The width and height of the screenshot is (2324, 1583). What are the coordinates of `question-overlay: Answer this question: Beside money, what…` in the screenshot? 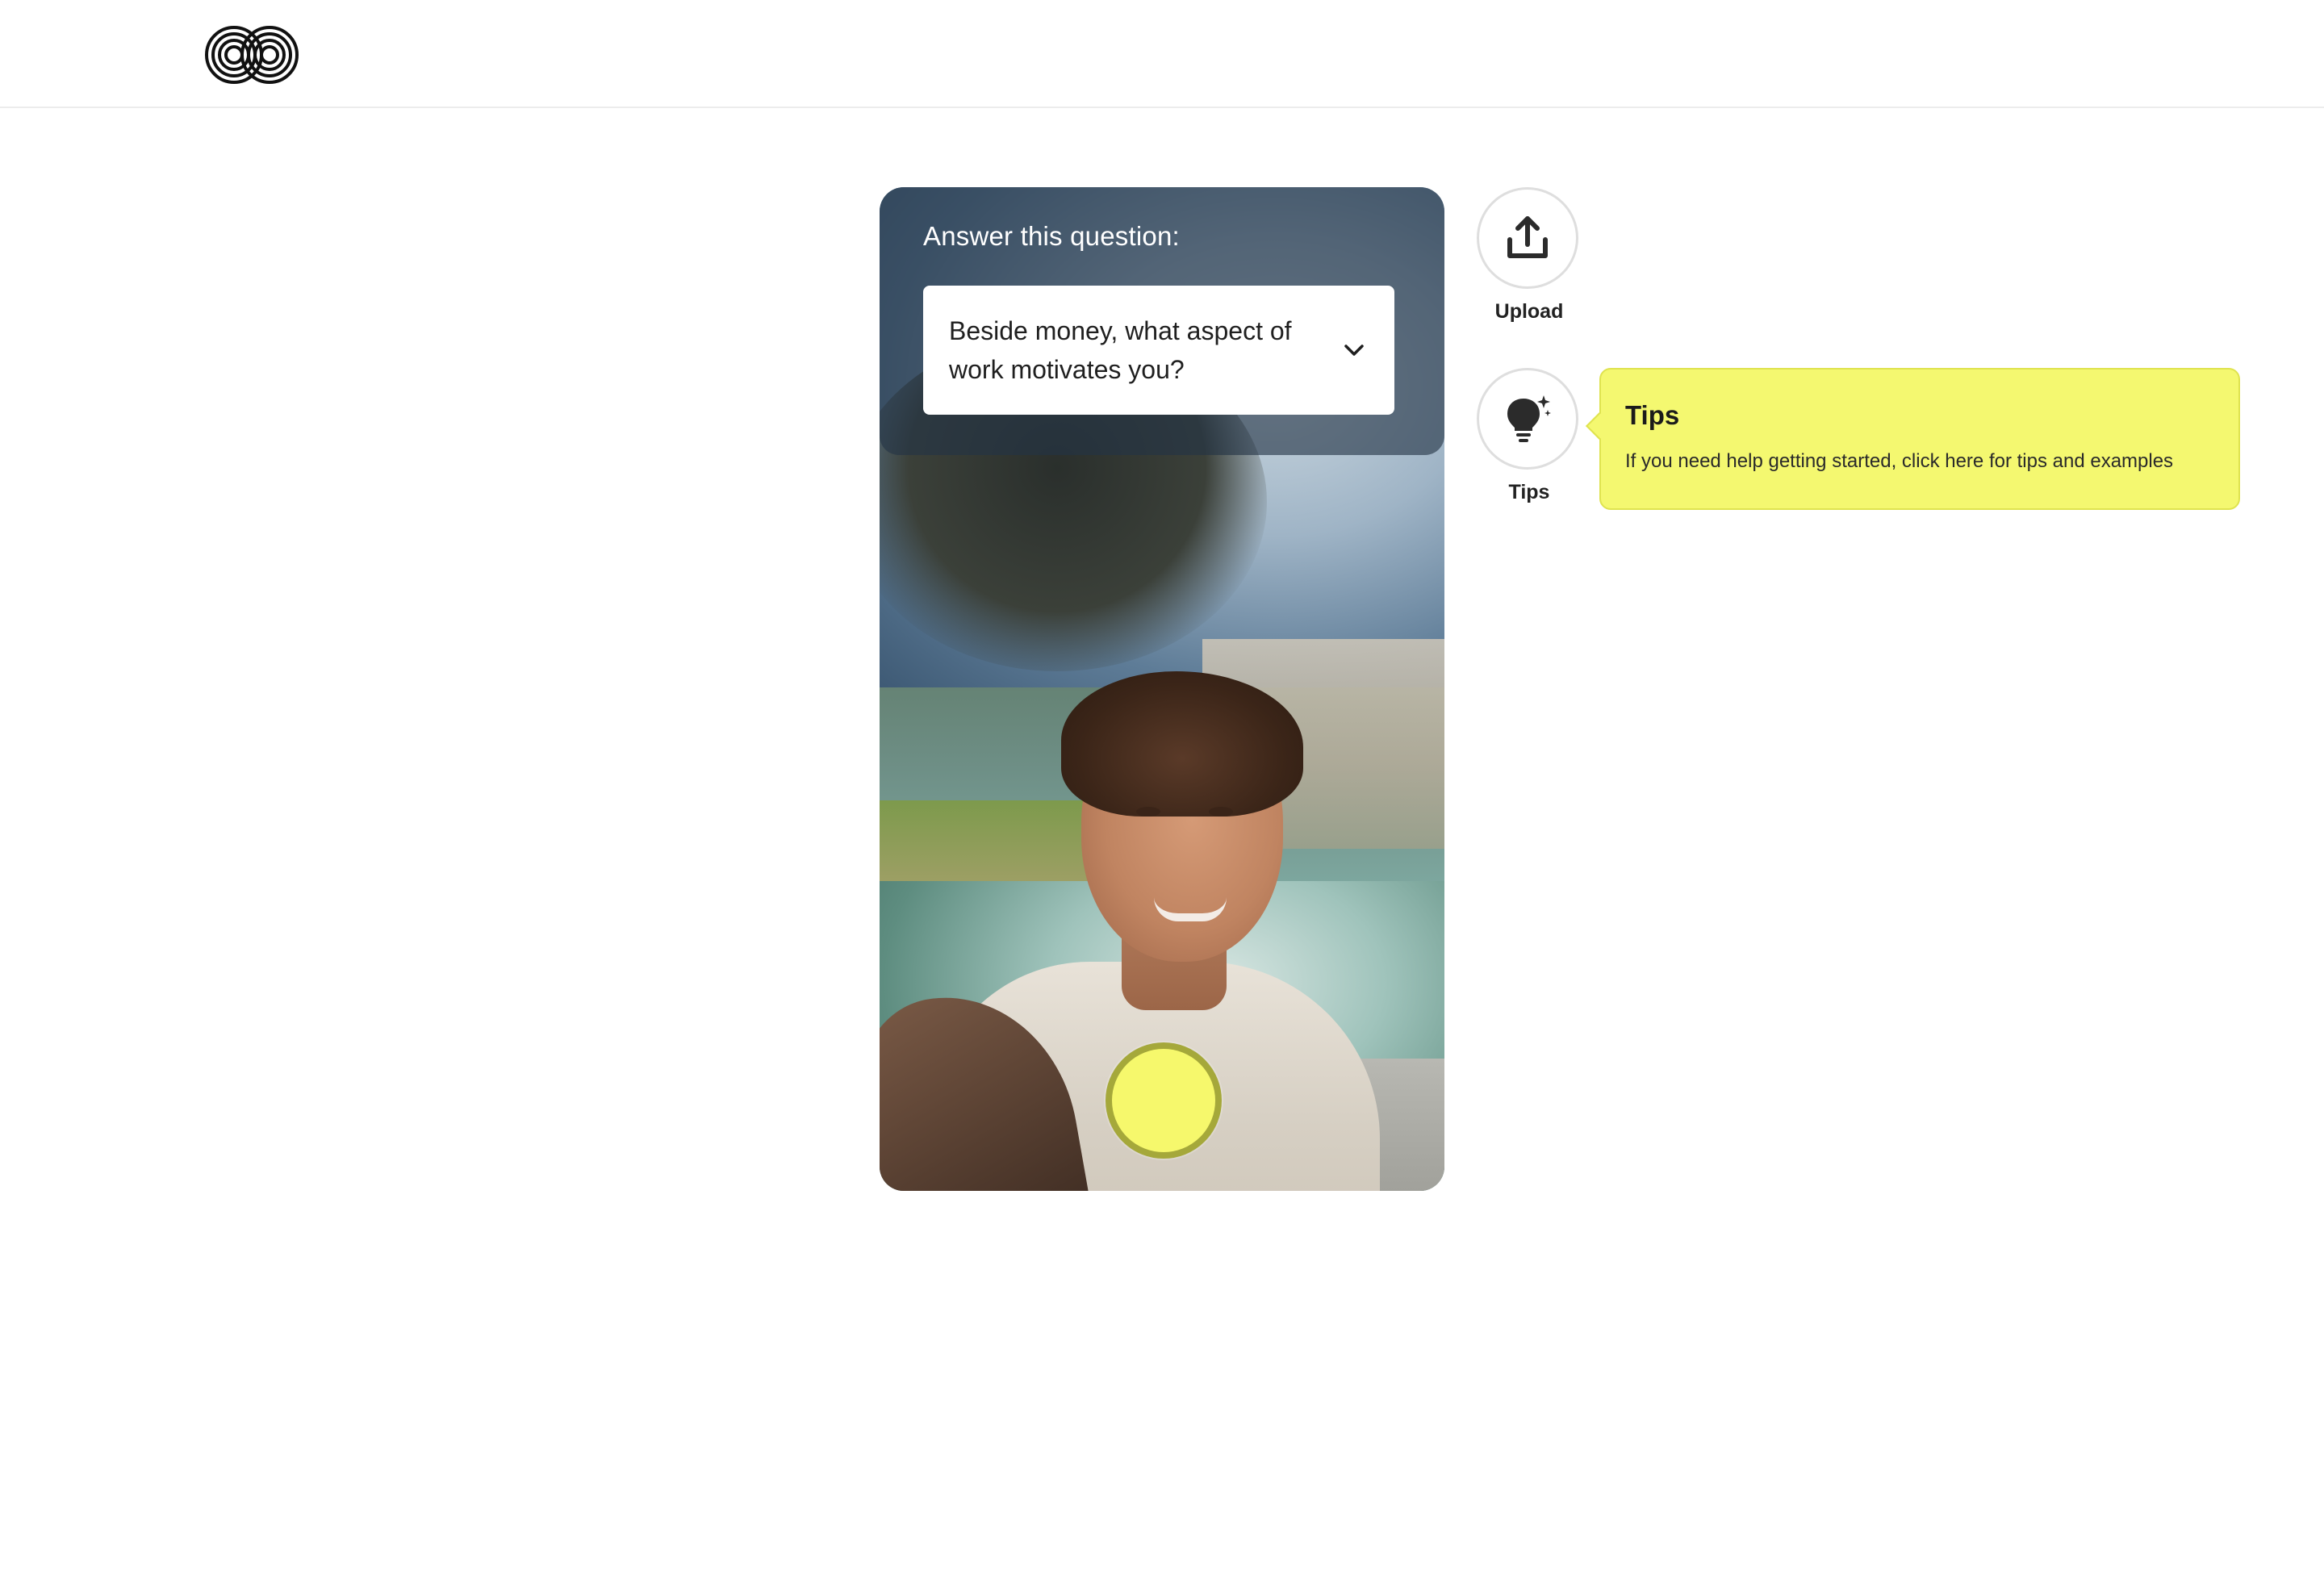 It's located at (1162, 321).